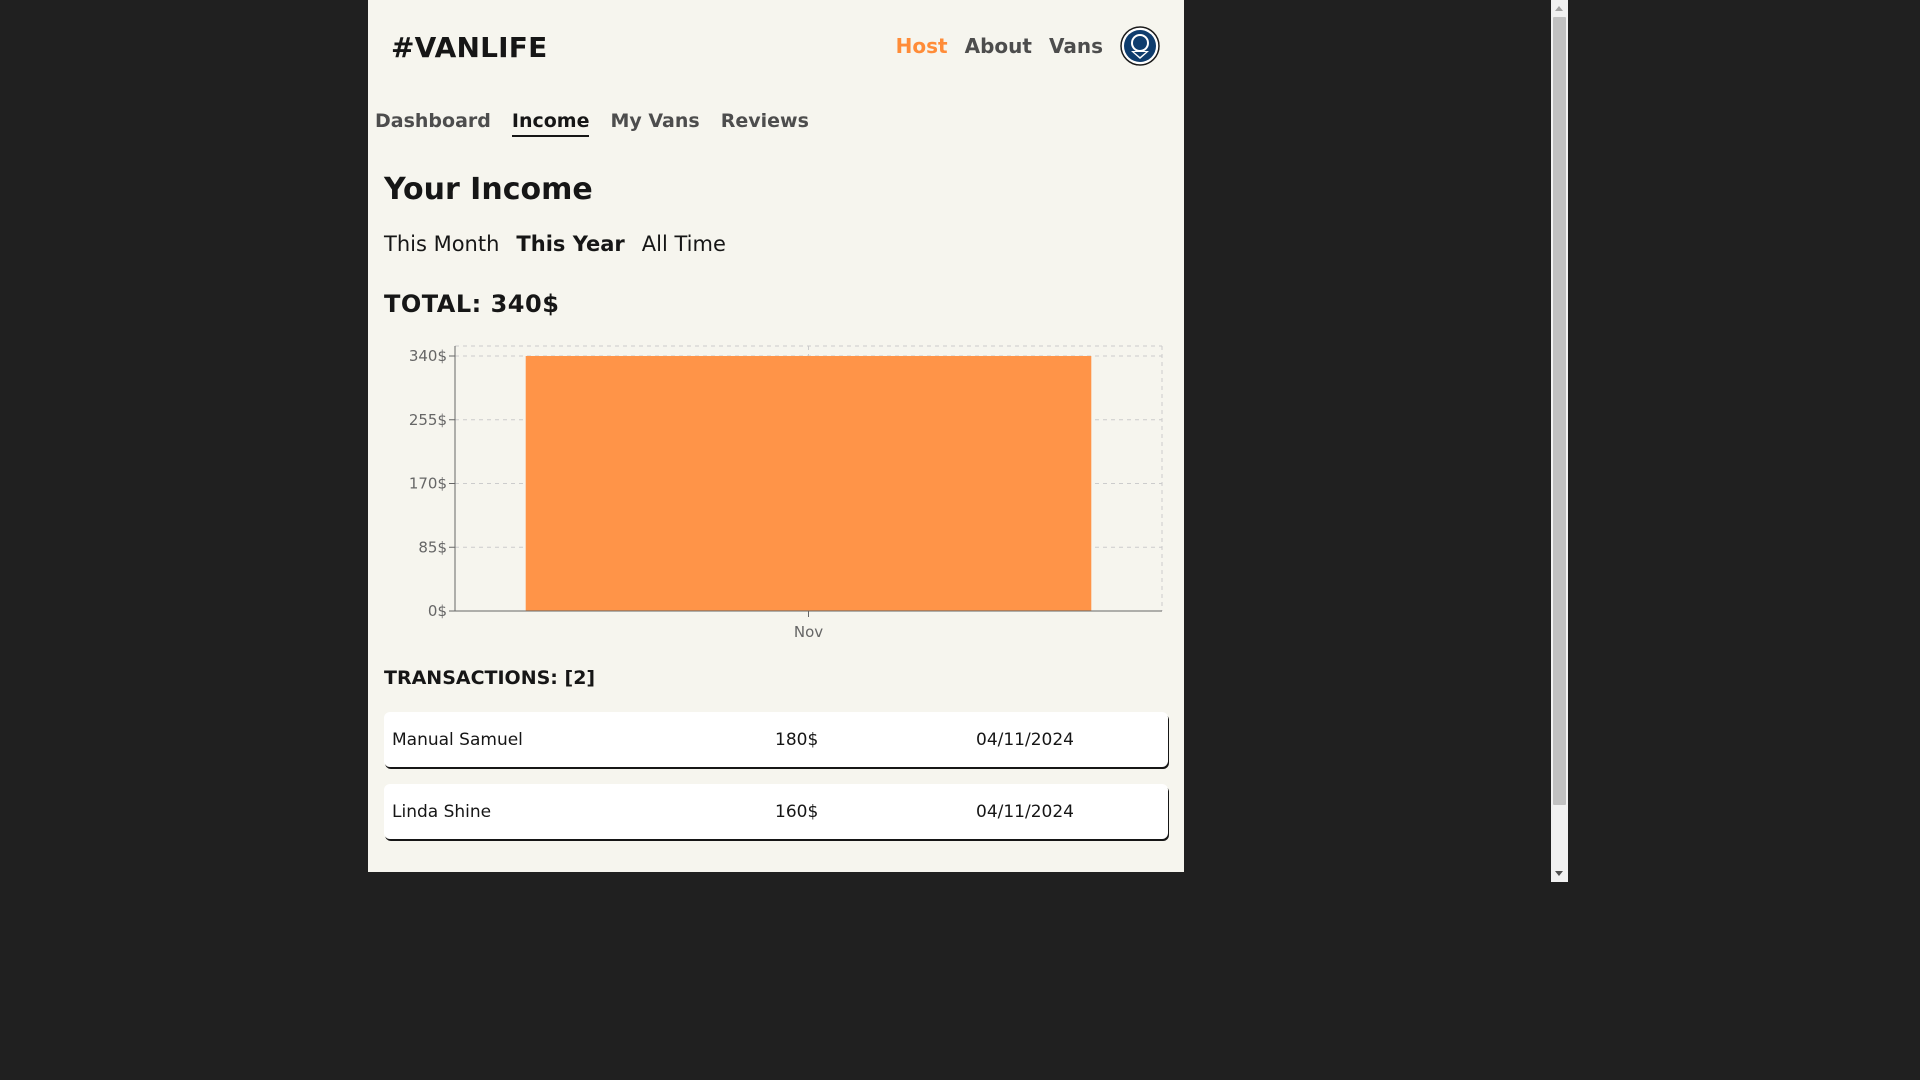 The width and height of the screenshot is (1920, 1080). I want to click on nav-vans-link: Vans, so click(1076, 46).